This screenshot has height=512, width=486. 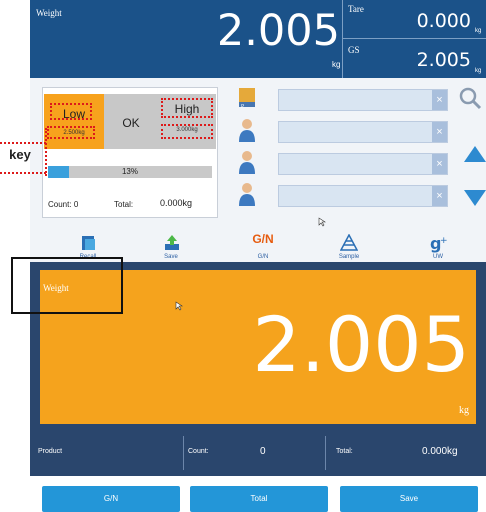 I want to click on info-count-label: Count:, so click(x=198, y=451).